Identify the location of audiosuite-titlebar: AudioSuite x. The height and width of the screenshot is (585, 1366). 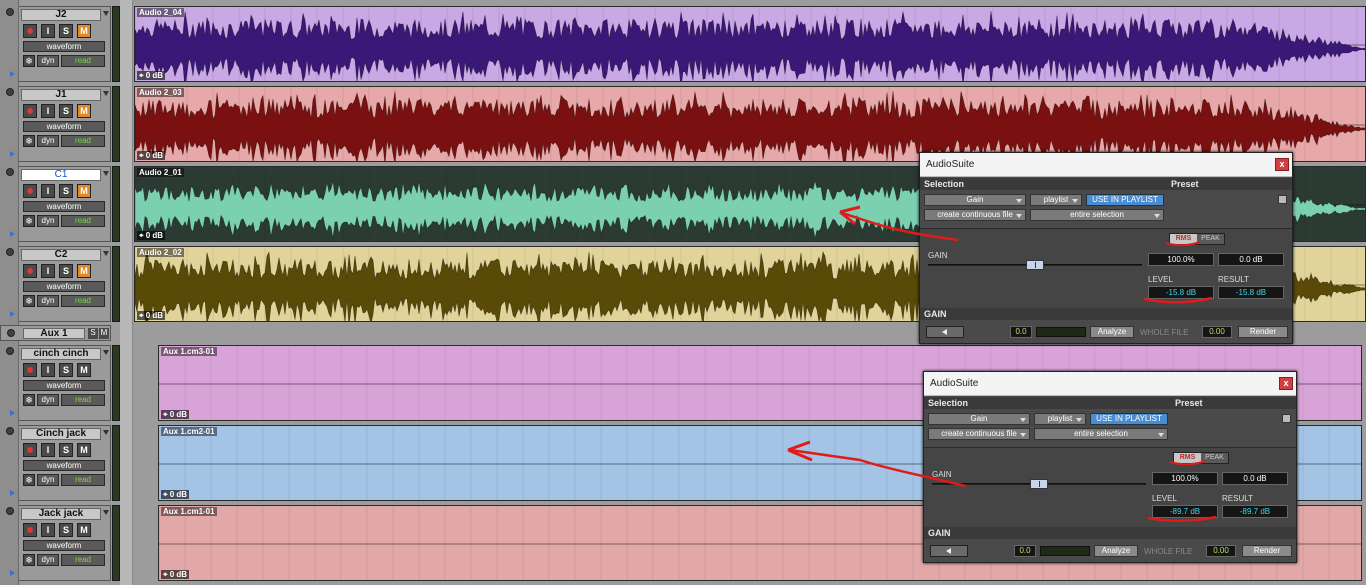
(1110, 384).